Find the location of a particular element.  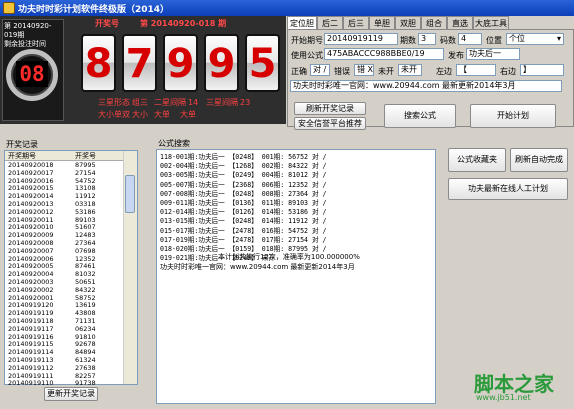

formula-site: 功夫时时彩唯一官网：www.20944.com 最新更新2014年3月 is located at coordinates (257, 266).